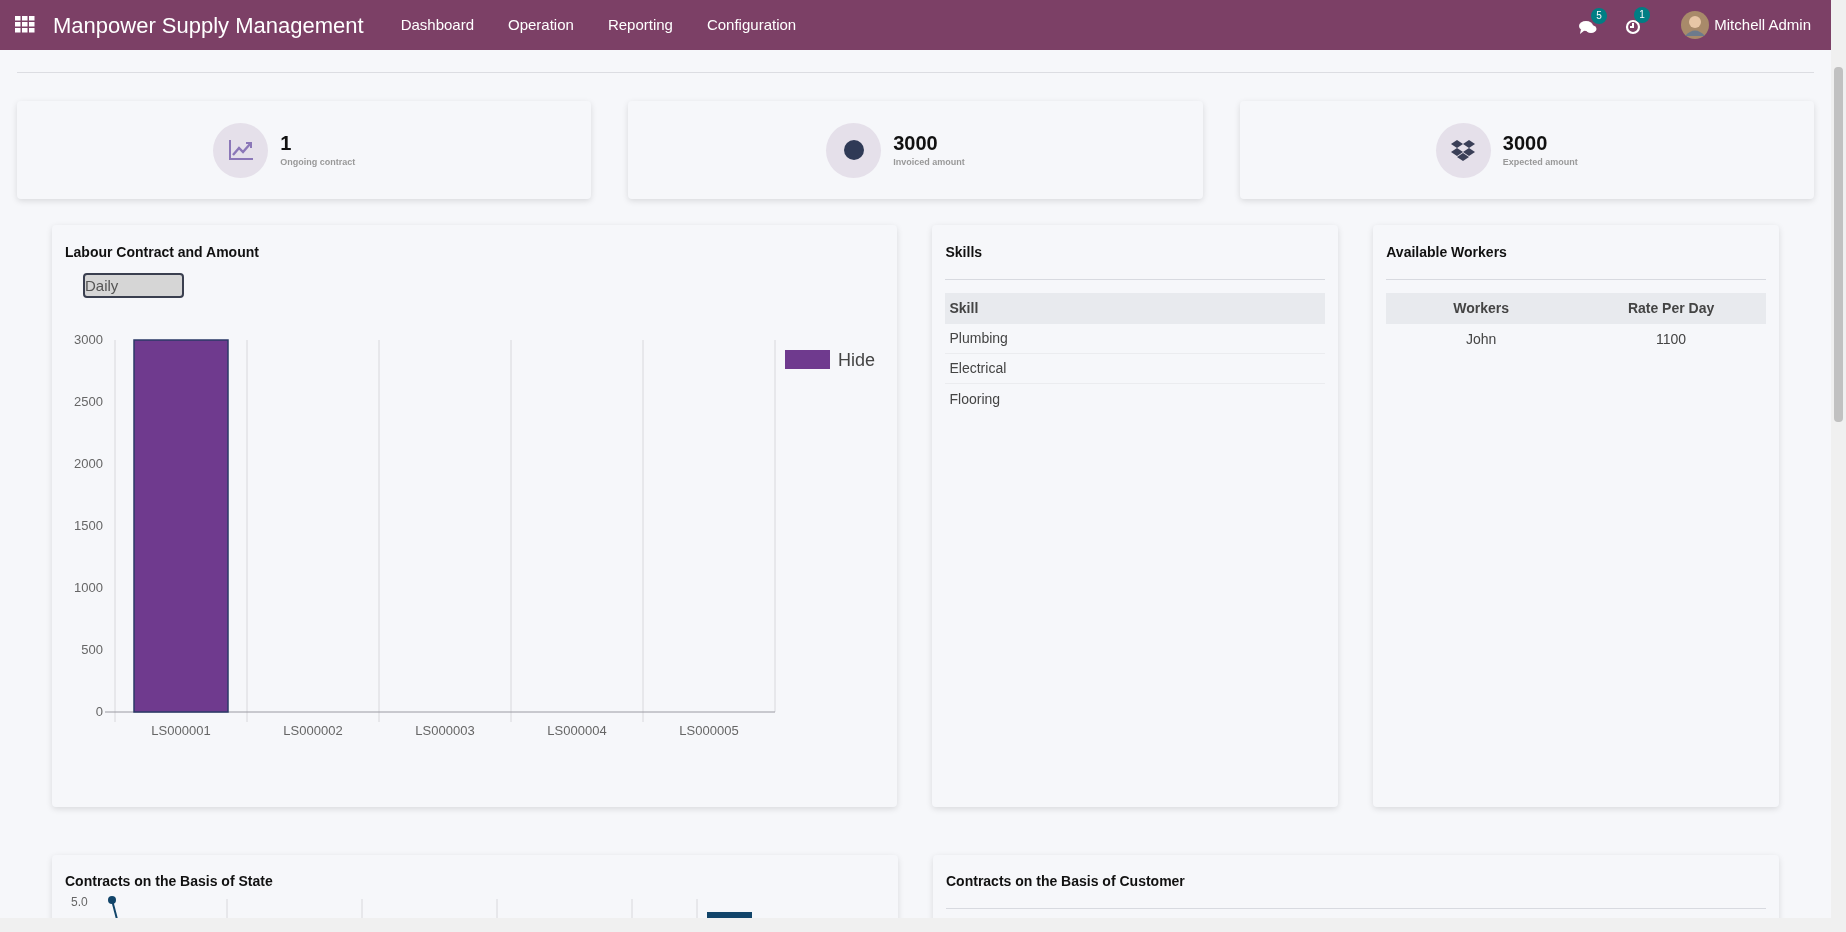 This screenshot has width=1846, height=932. I want to click on column-header: Rate Per Day, so click(1671, 308).